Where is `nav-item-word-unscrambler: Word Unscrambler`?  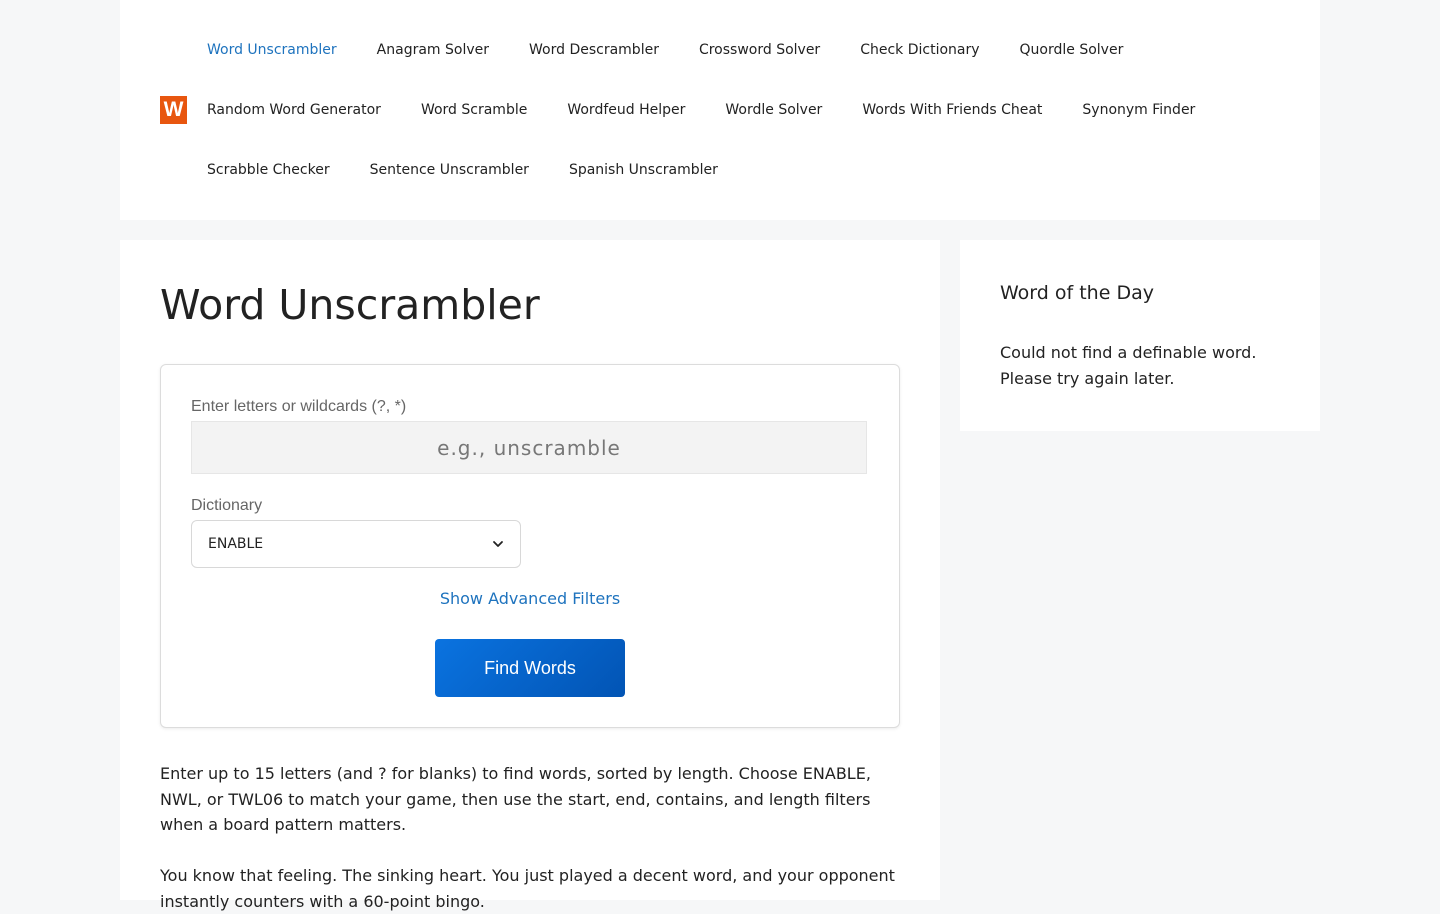 nav-item-word-unscrambler: Word Unscrambler is located at coordinates (272, 50).